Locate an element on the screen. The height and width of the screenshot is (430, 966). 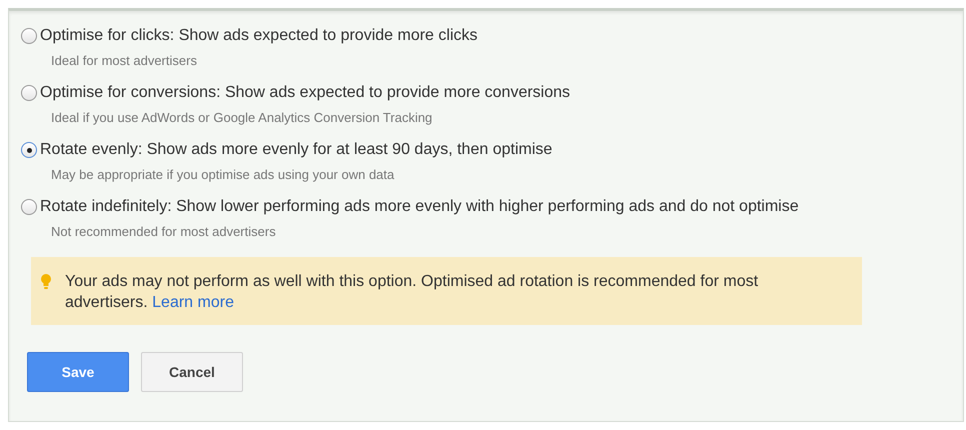
learn-more-link: Learn more is located at coordinates (193, 302).